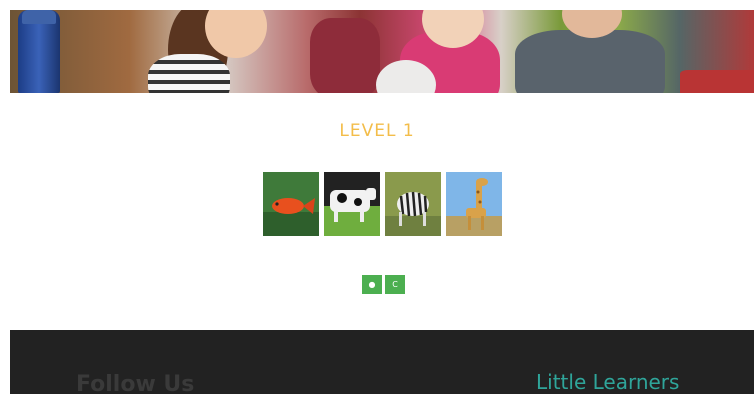 This screenshot has width=754, height=397. What do you see at coordinates (382, 204) in the screenshot?
I see `animal-thumbnails` at bounding box center [382, 204].